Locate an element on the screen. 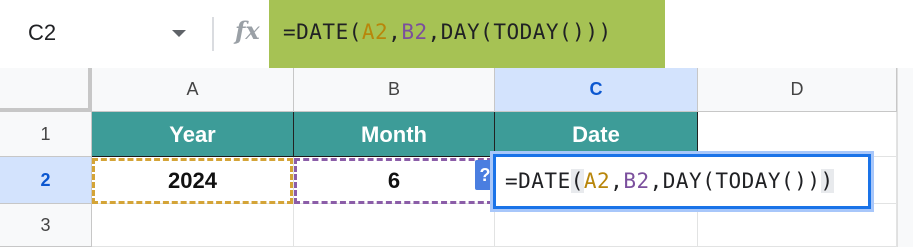 The width and height of the screenshot is (913, 247). formula-comma: , is located at coordinates (395, 32).